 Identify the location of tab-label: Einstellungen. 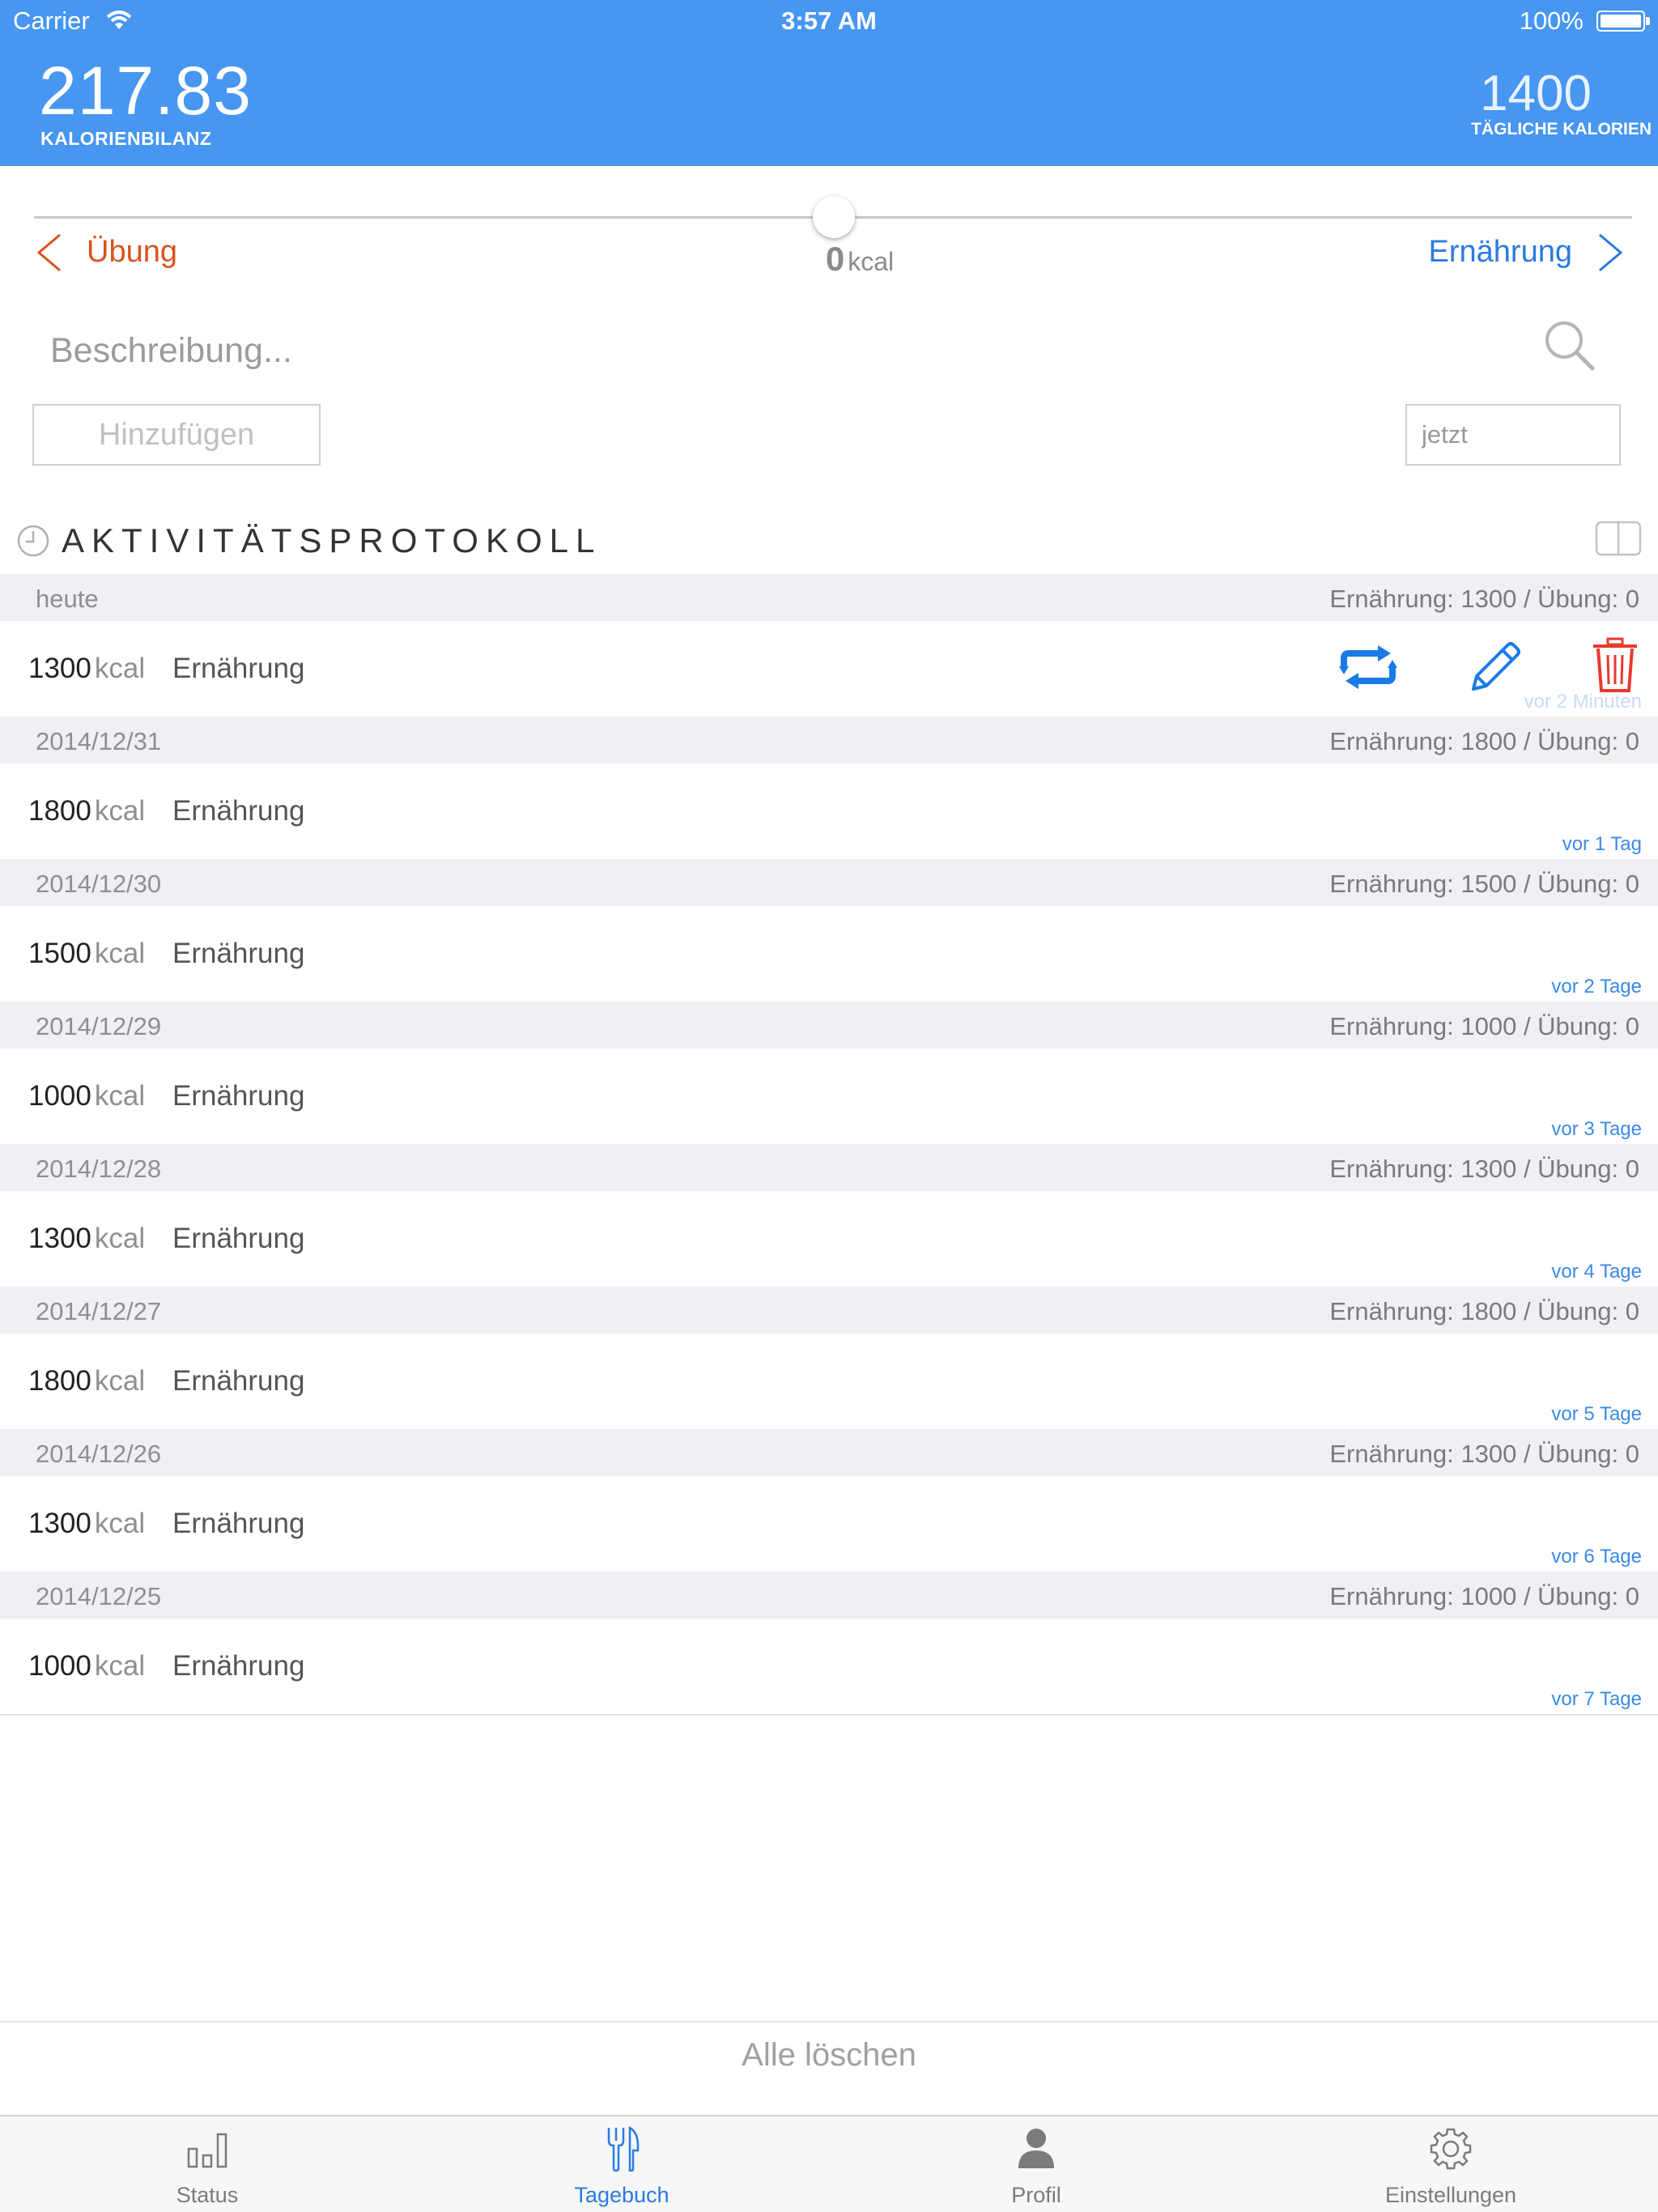
(1450, 2195).